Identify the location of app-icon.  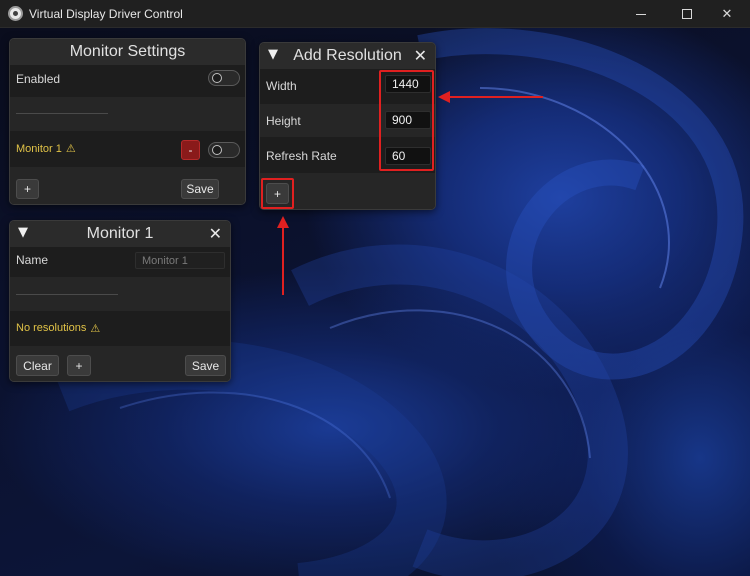
(15, 13).